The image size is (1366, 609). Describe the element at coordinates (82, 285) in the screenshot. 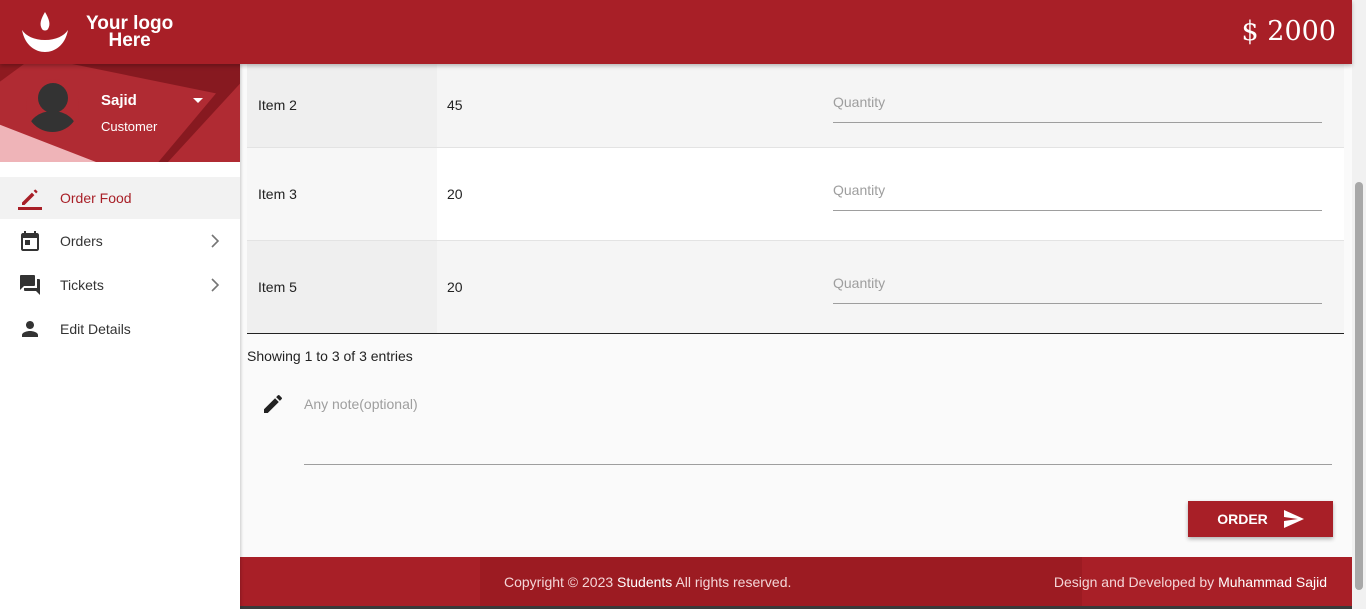

I see `sidebar-item-label: Tickets` at that location.